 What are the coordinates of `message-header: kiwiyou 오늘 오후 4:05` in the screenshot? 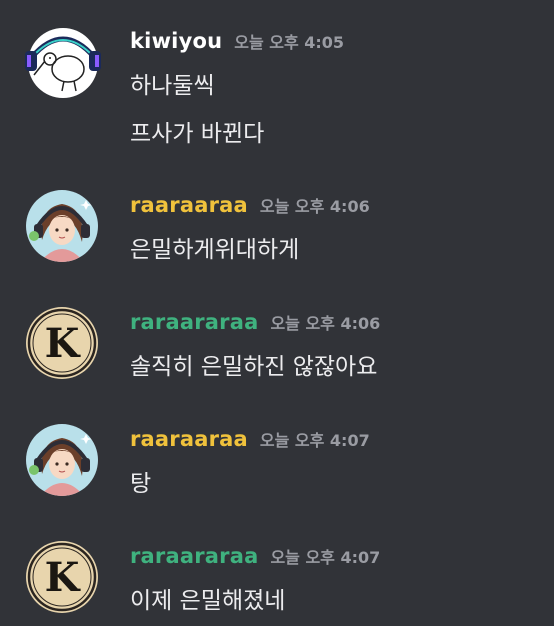 It's located at (237, 43).